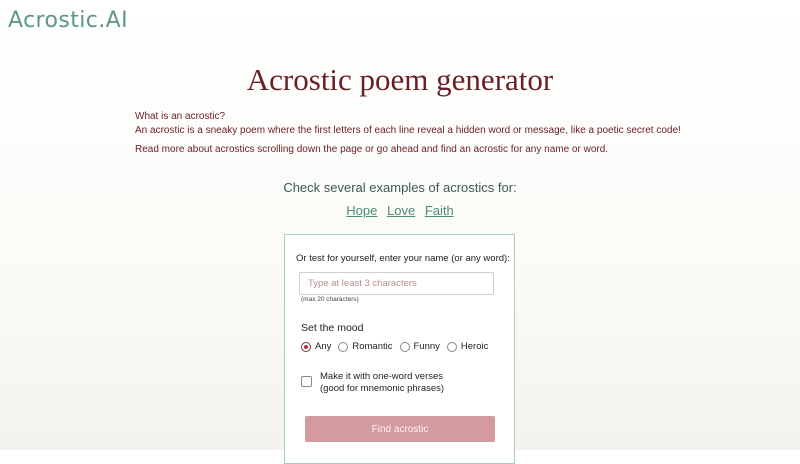  Describe the element at coordinates (474, 346) in the screenshot. I see `mood-option-label: Heroic` at that location.